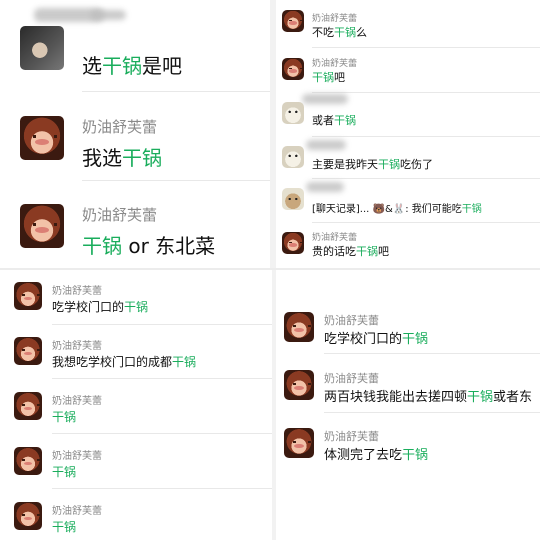 The height and width of the screenshot is (540, 540). Describe the element at coordinates (132, 64) in the screenshot. I see `message-text: 选干锅是吧` at that location.